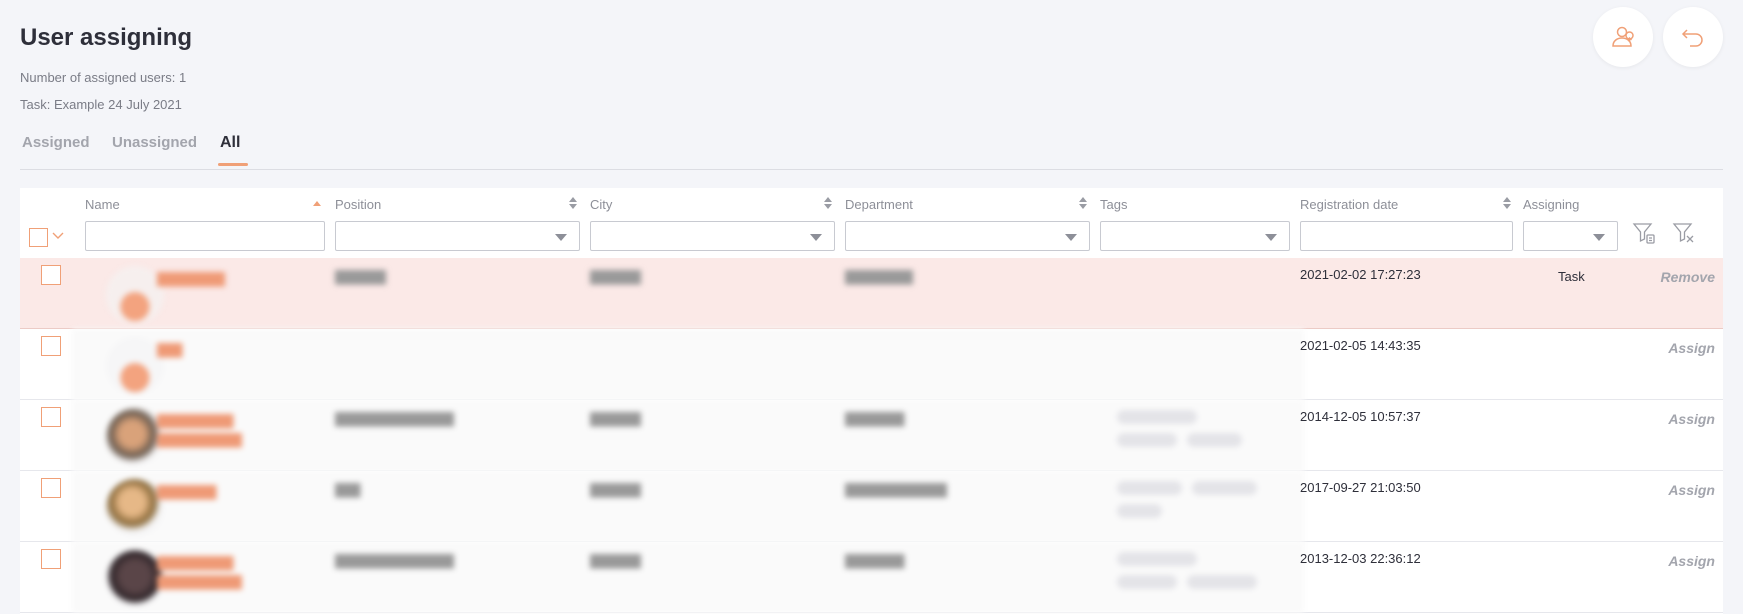  What do you see at coordinates (38, 237) in the screenshot?
I see `select-all-checkbox` at bounding box center [38, 237].